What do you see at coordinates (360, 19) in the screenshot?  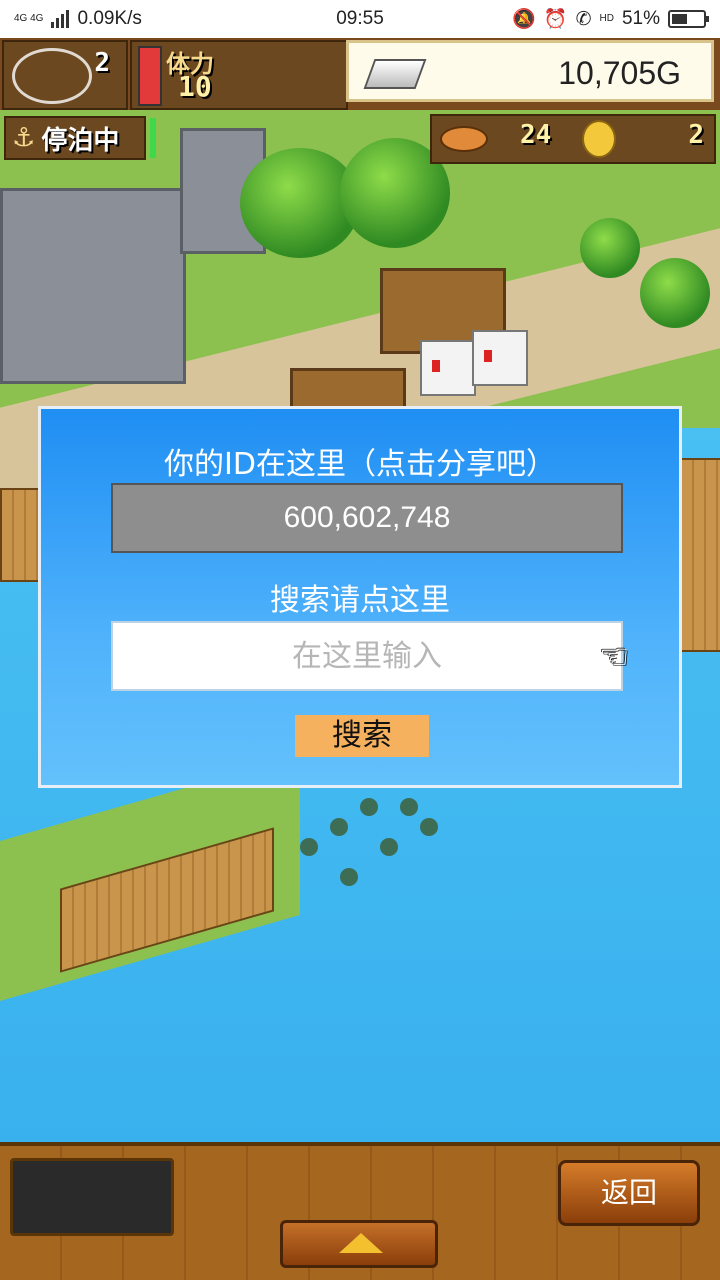 I see `status-bar: 4G 4G 0.09K/s 09:55 🔕 ⏰ ✆ HD 51%` at bounding box center [360, 19].